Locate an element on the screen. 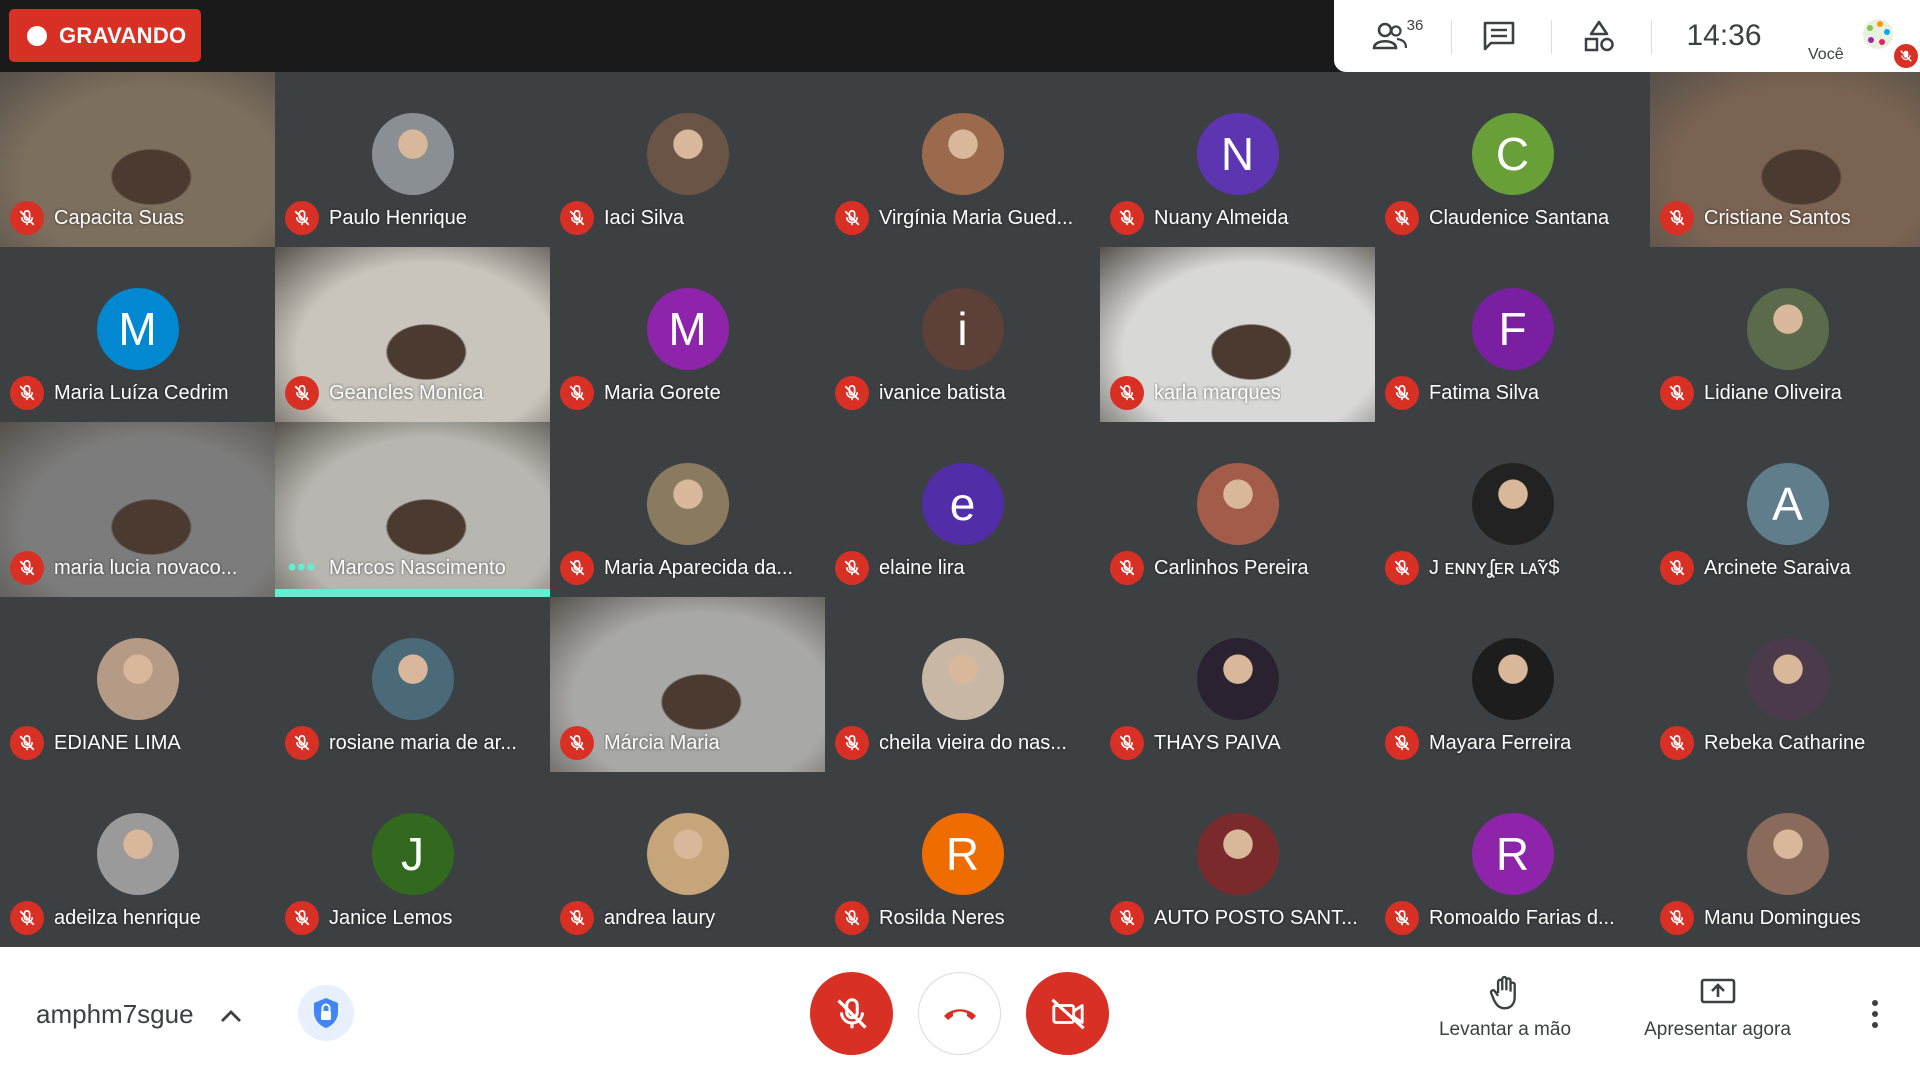 Image resolution: width=1920 pixels, height=1080 pixels. camera-toggle-button is located at coordinates (1067, 1013).